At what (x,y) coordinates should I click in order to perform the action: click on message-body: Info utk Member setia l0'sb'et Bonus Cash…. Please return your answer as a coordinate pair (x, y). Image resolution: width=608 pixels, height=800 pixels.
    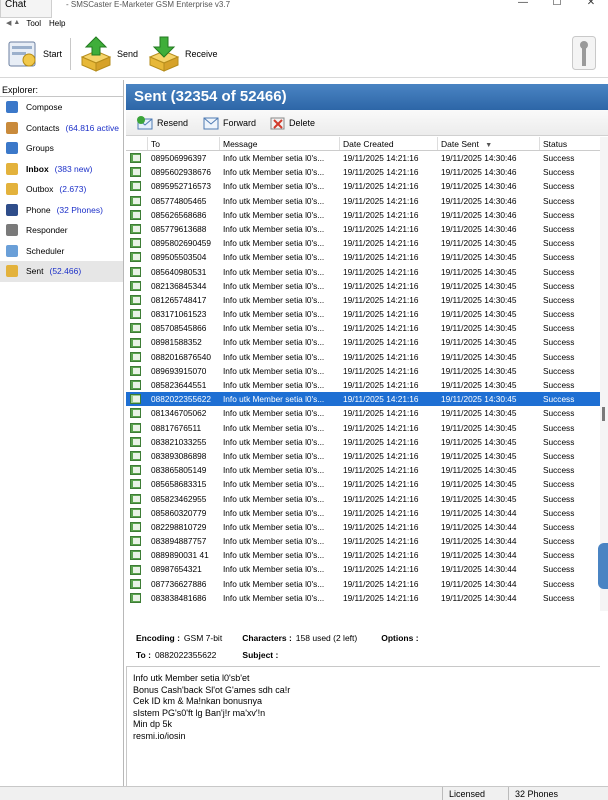
    Looking at the image, I should click on (363, 726).